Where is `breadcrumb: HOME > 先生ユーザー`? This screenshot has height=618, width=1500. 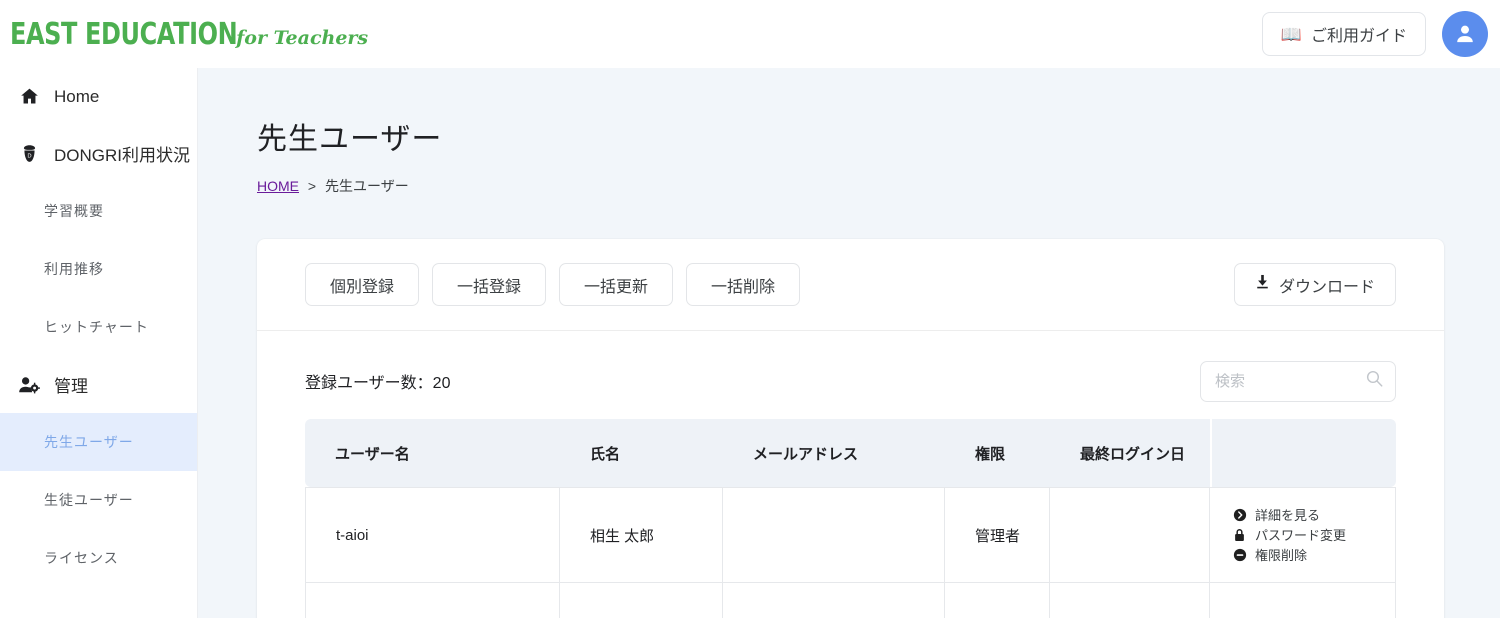 breadcrumb: HOME > 先生ユーザー is located at coordinates (849, 177).